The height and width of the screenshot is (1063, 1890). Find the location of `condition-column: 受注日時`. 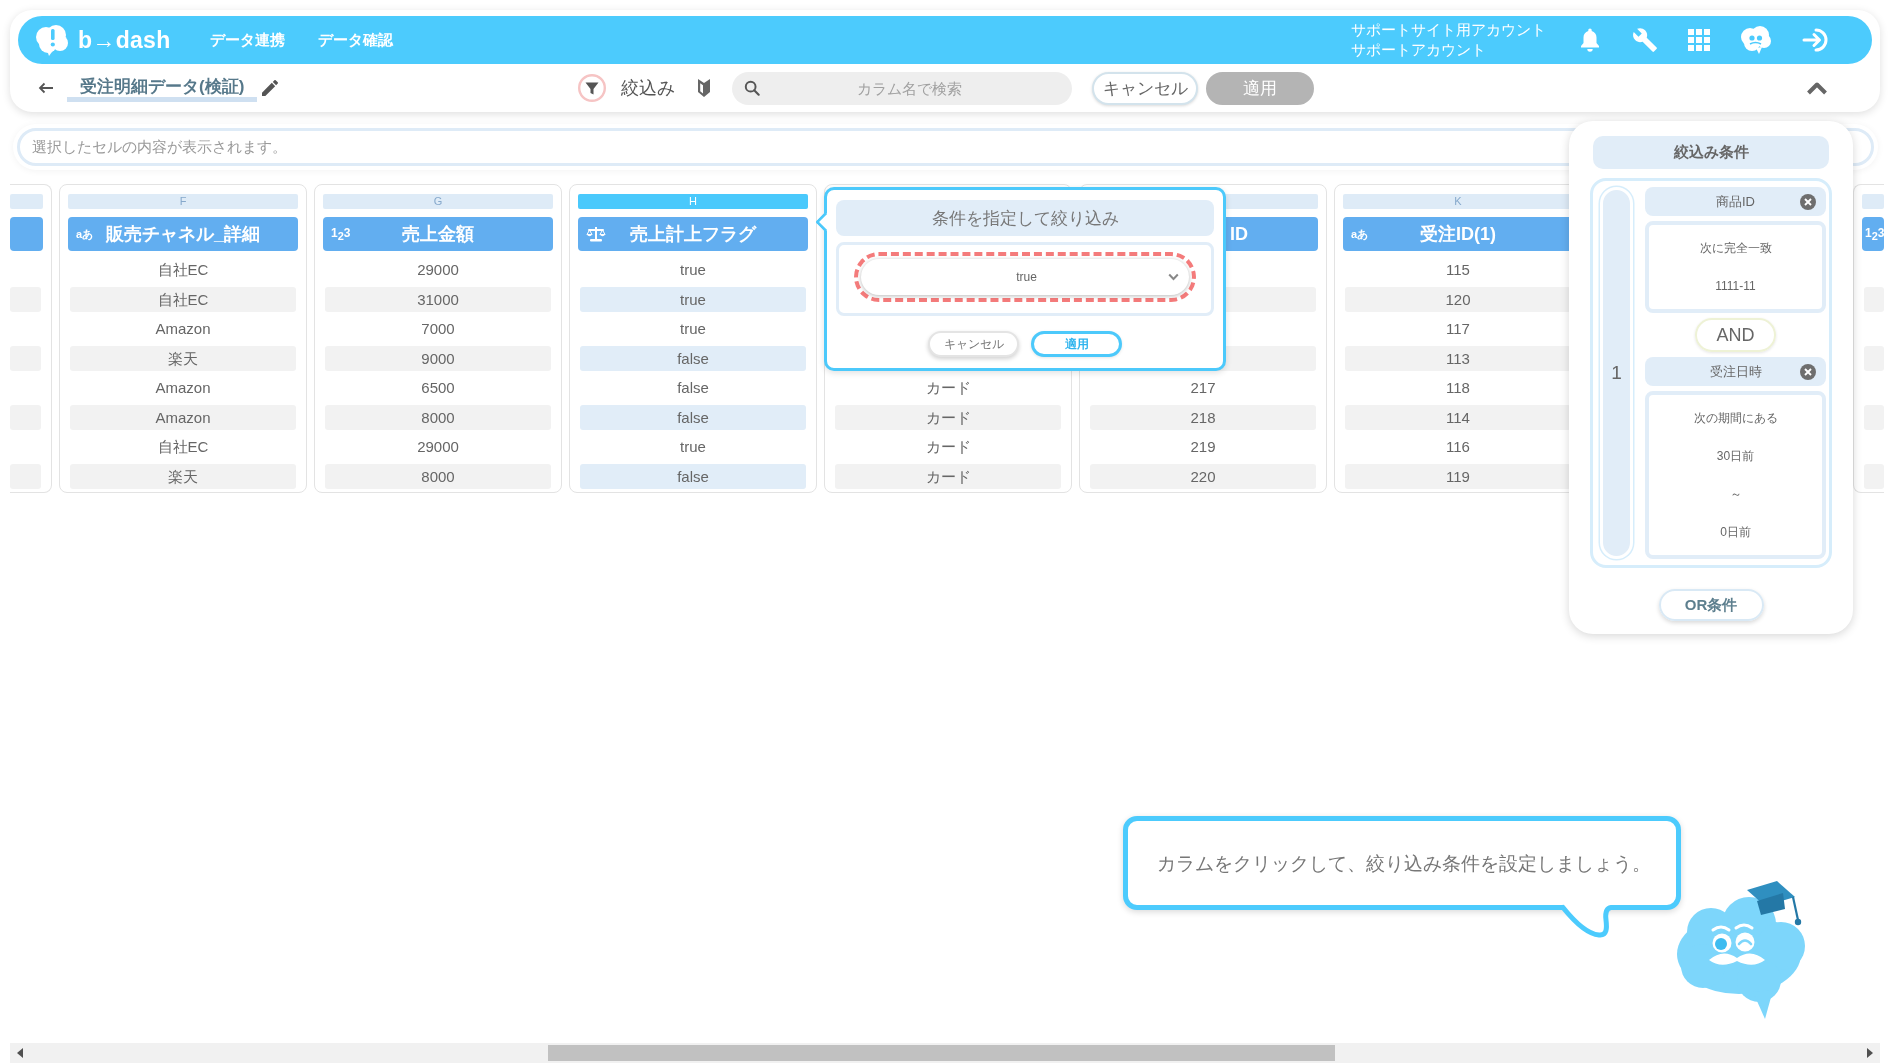

condition-column: 受注日時 is located at coordinates (1735, 371).